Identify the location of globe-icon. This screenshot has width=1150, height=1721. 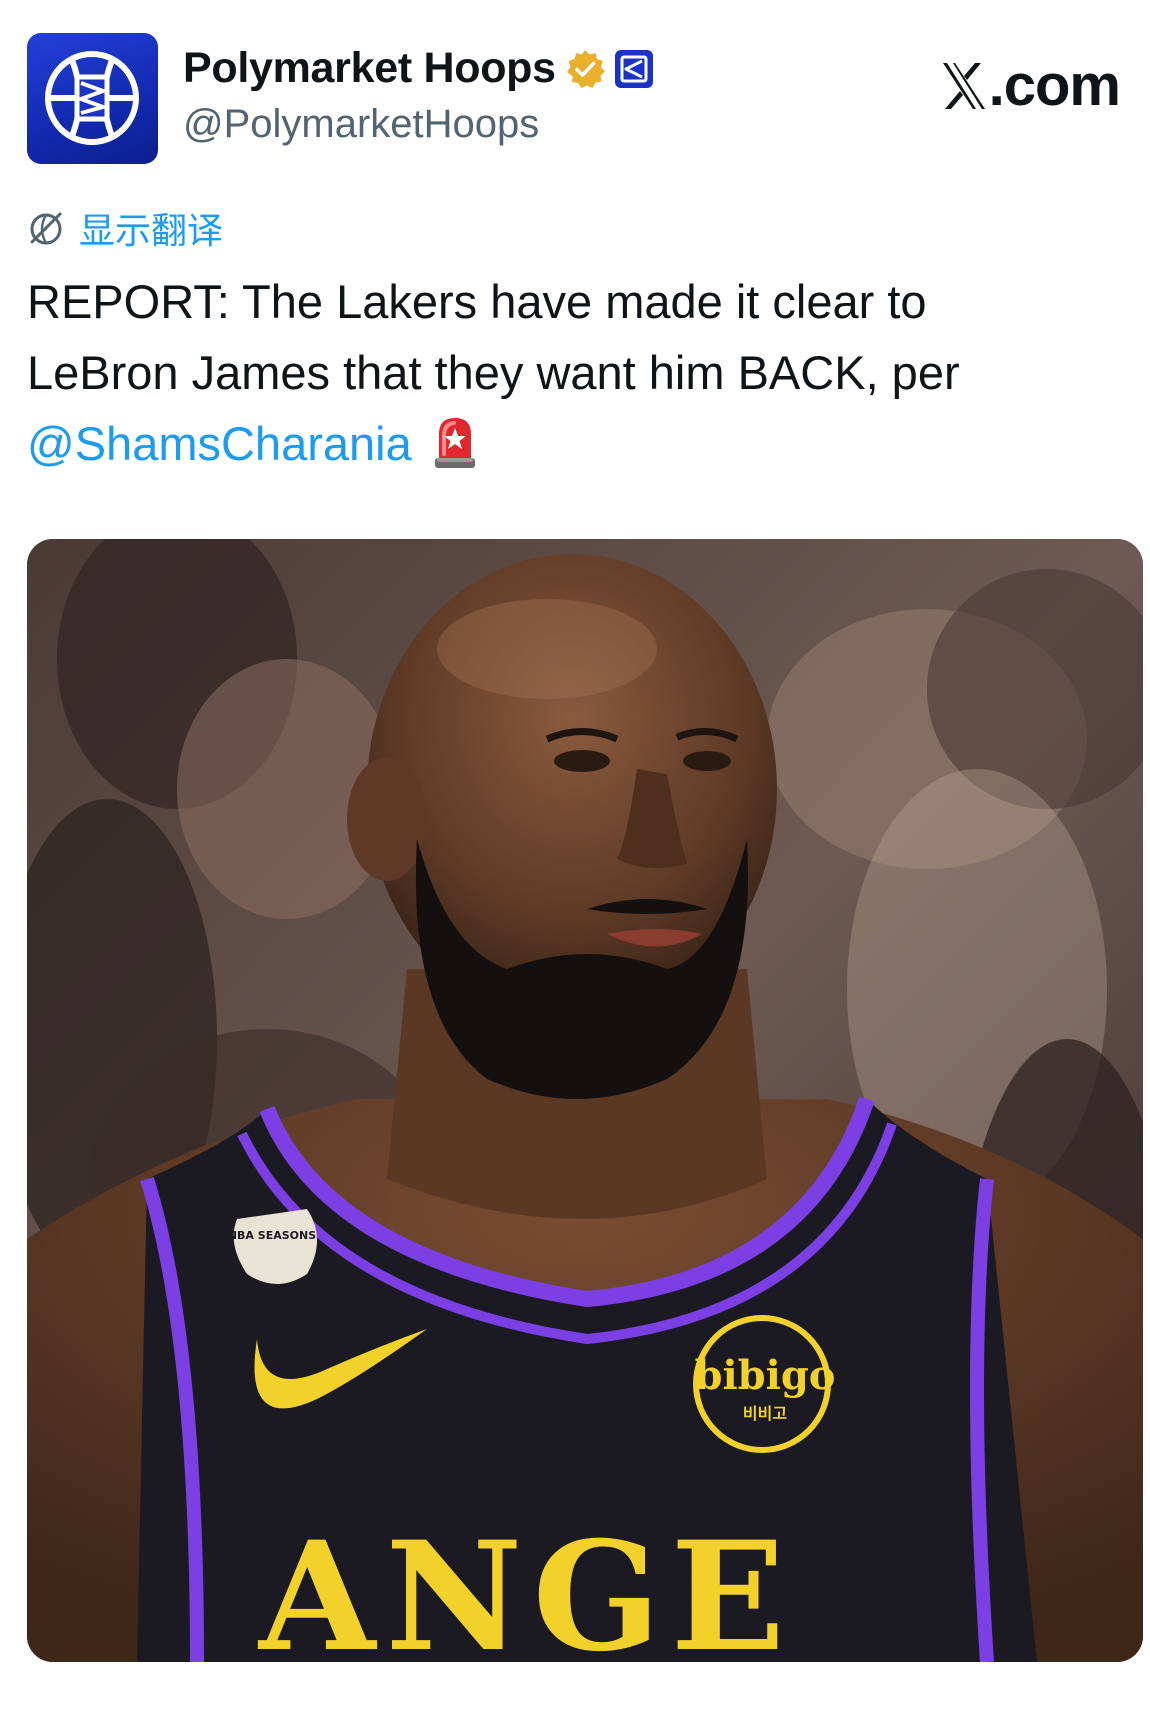
(46, 228).